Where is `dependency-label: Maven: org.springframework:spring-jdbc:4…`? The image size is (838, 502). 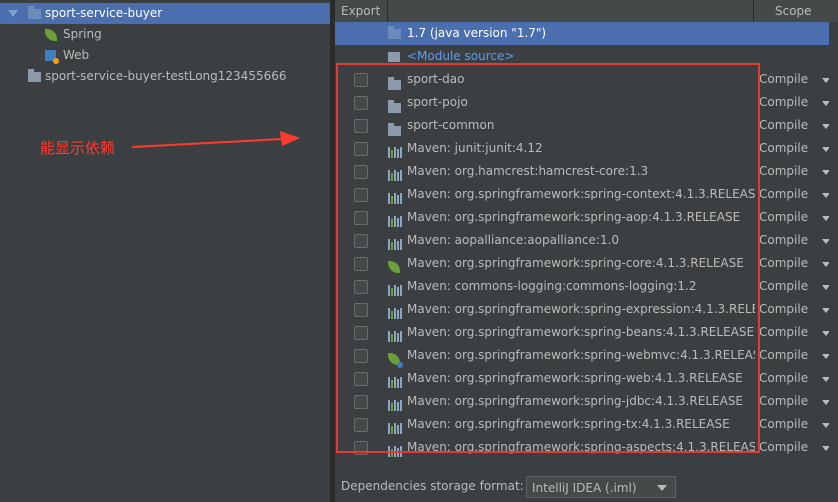 dependency-label: Maven: org.springframework:spring-jdbc:4… is located at coordinates (575, 401).